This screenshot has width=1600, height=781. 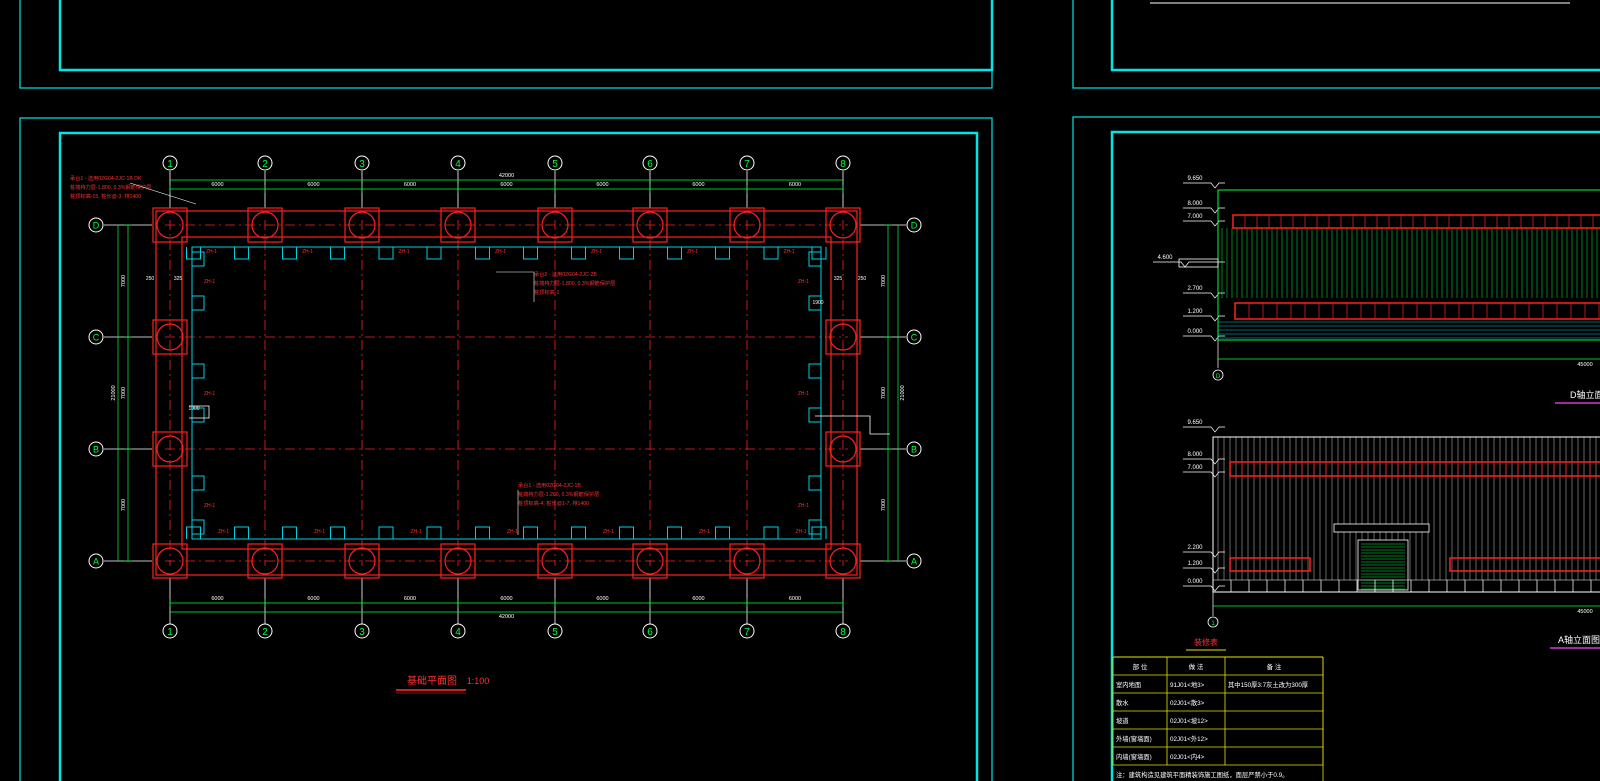 I want to click on dim-right-total-text: 21000, so click(x=903, y=392).